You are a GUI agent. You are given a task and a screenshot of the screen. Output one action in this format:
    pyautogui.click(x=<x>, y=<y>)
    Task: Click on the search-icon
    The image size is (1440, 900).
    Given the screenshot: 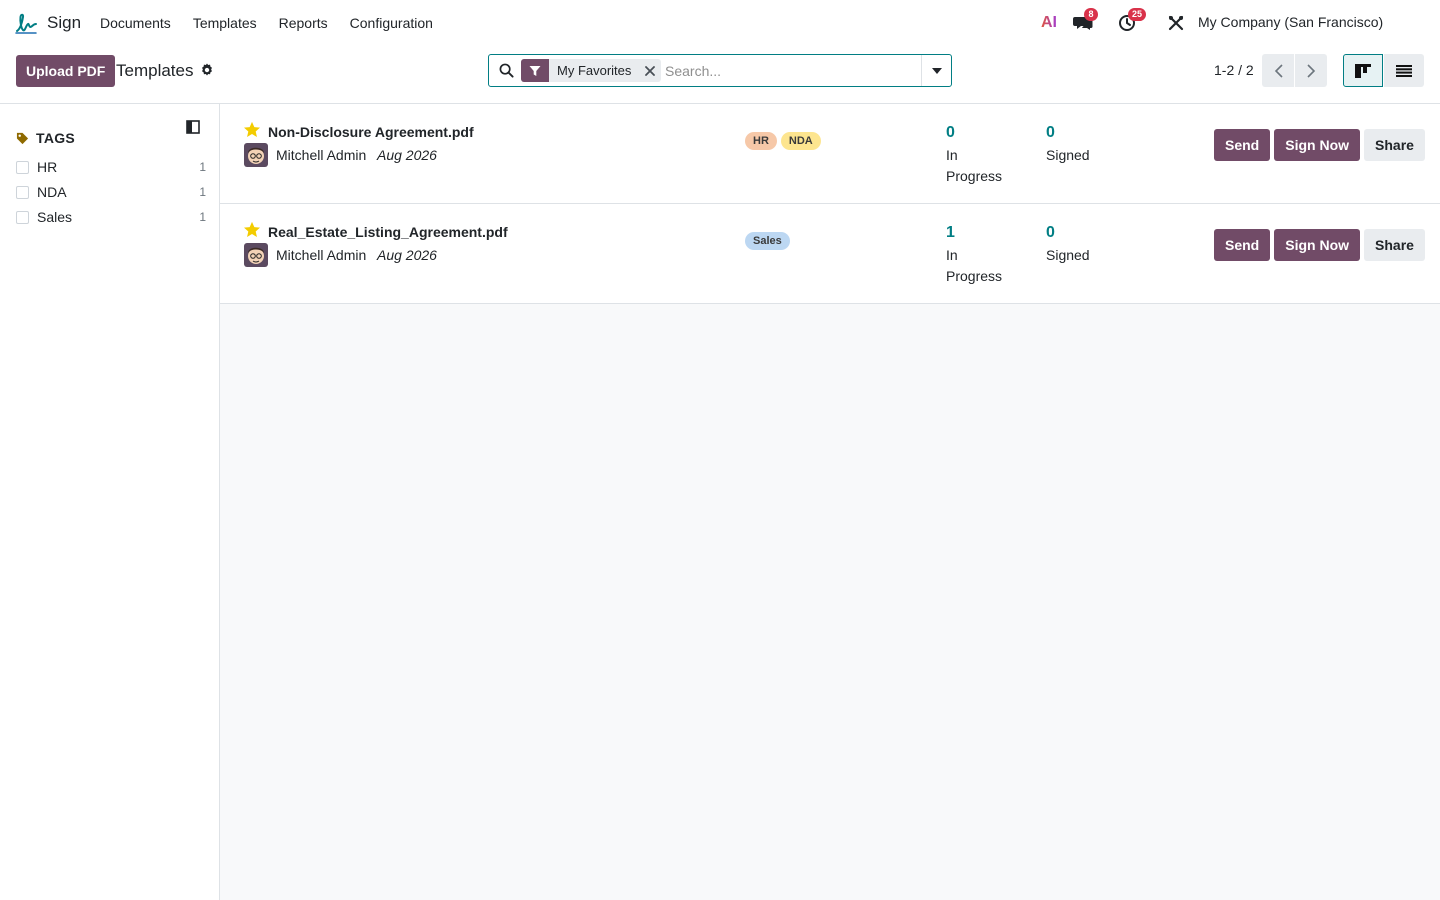 What is the action you would take?
    pyautogui.click(x=506, y=70)
    